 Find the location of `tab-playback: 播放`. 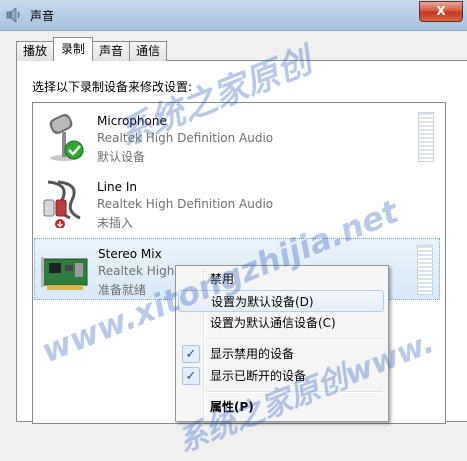

tab-playback: 播放 is located at coordinates (35, 51).